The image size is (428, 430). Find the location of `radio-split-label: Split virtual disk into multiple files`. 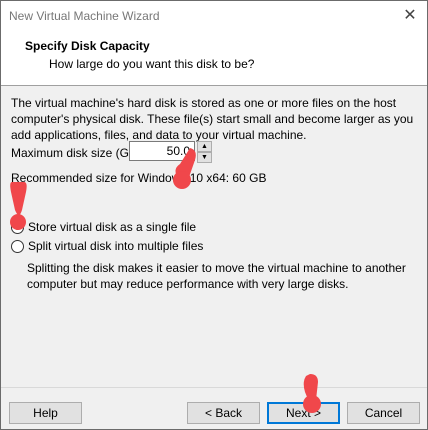

radio-split-label: Split virtual disk into multiple files is located at coordinates (115, 246).